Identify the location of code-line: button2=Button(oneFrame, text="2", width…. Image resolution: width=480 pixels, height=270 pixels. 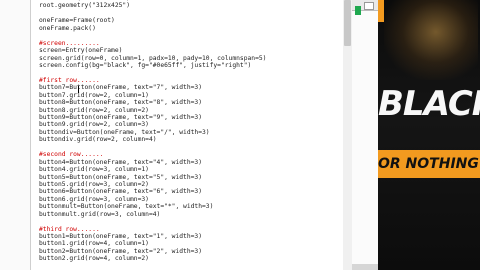
(121, 251).